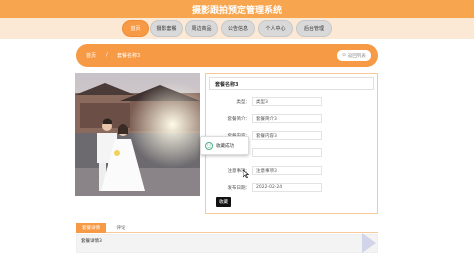 The width and height of the screenshot is (474, 253). I want to click on nav-announcements: 公告信息, so click(238, 28).